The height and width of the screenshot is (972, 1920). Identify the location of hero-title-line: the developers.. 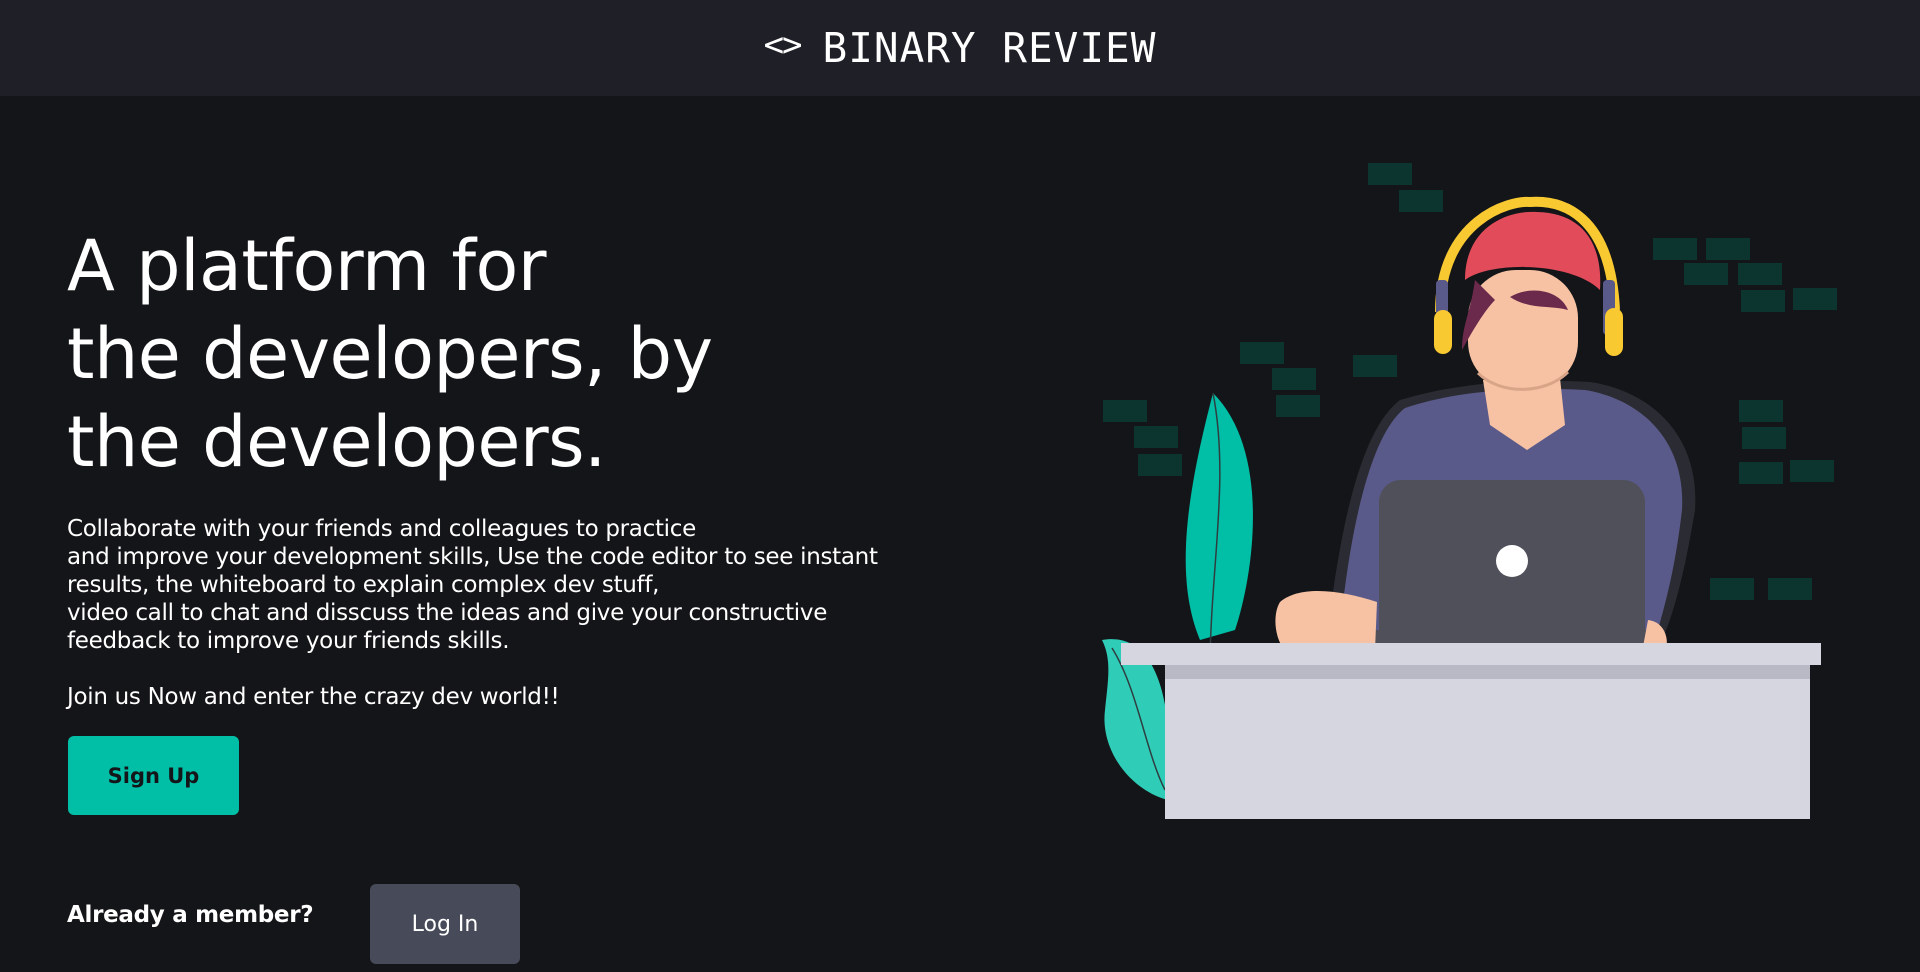
(336, 442).